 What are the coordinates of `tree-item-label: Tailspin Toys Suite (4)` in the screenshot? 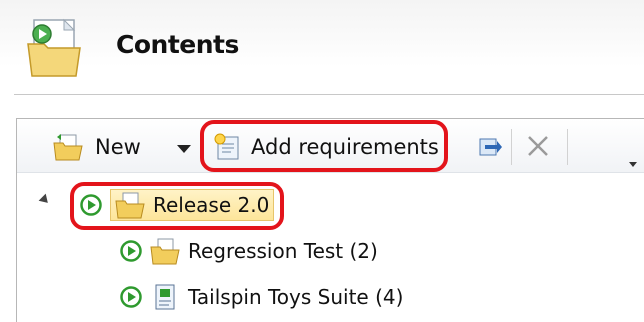 It's located at (296, 297).